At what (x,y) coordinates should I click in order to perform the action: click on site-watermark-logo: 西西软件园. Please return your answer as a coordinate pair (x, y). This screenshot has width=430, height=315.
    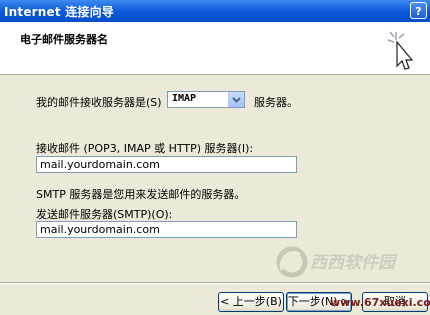
    Looking at the image, I should click on (337, 262).